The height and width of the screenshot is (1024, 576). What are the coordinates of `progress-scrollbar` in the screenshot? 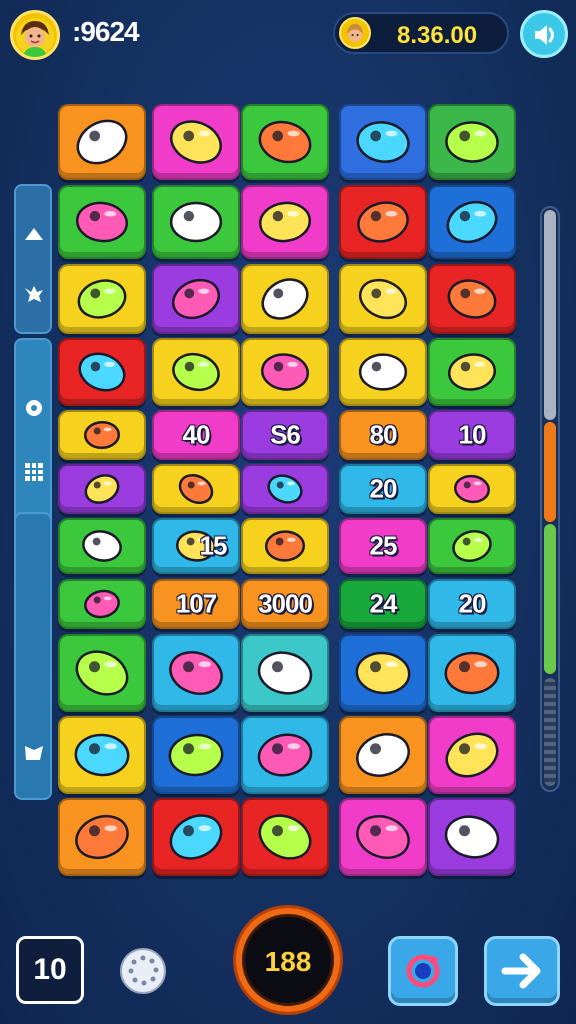 It's located at (550, 499).